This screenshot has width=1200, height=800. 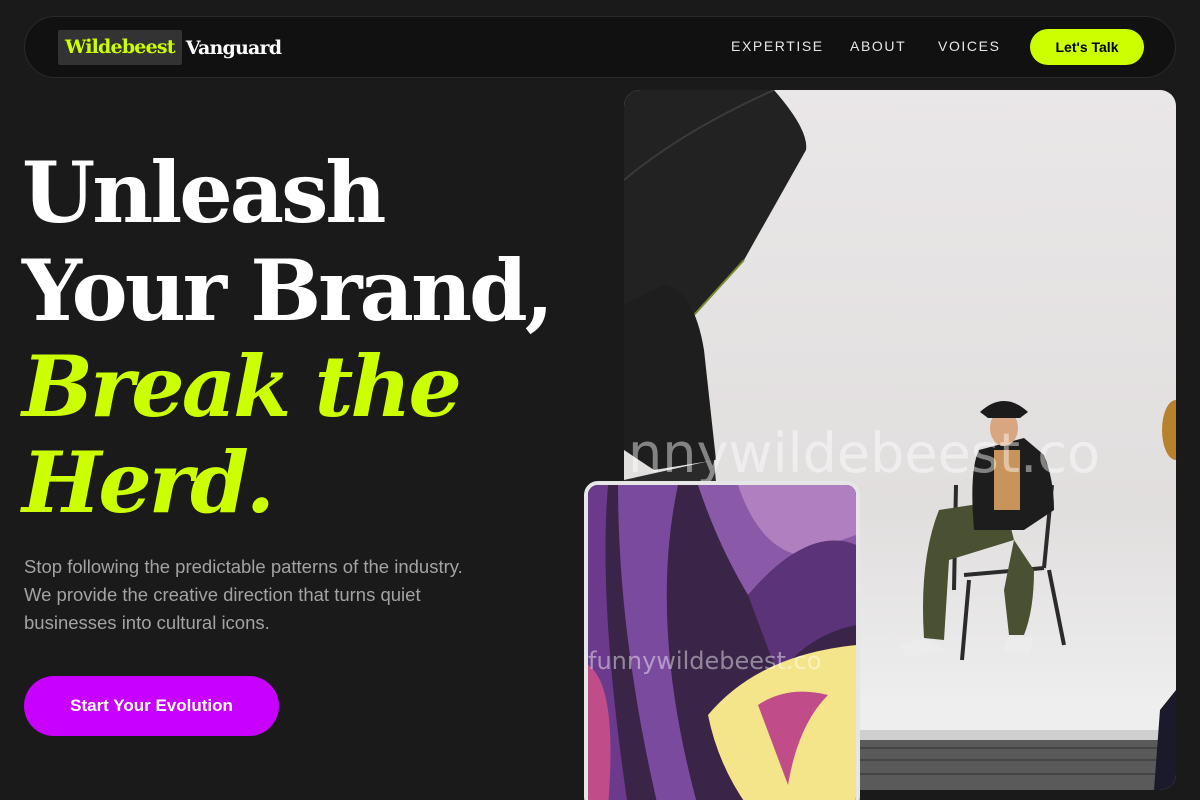 I want to click on hero-accent-line-2: Herd., so click(x=148, y=482).